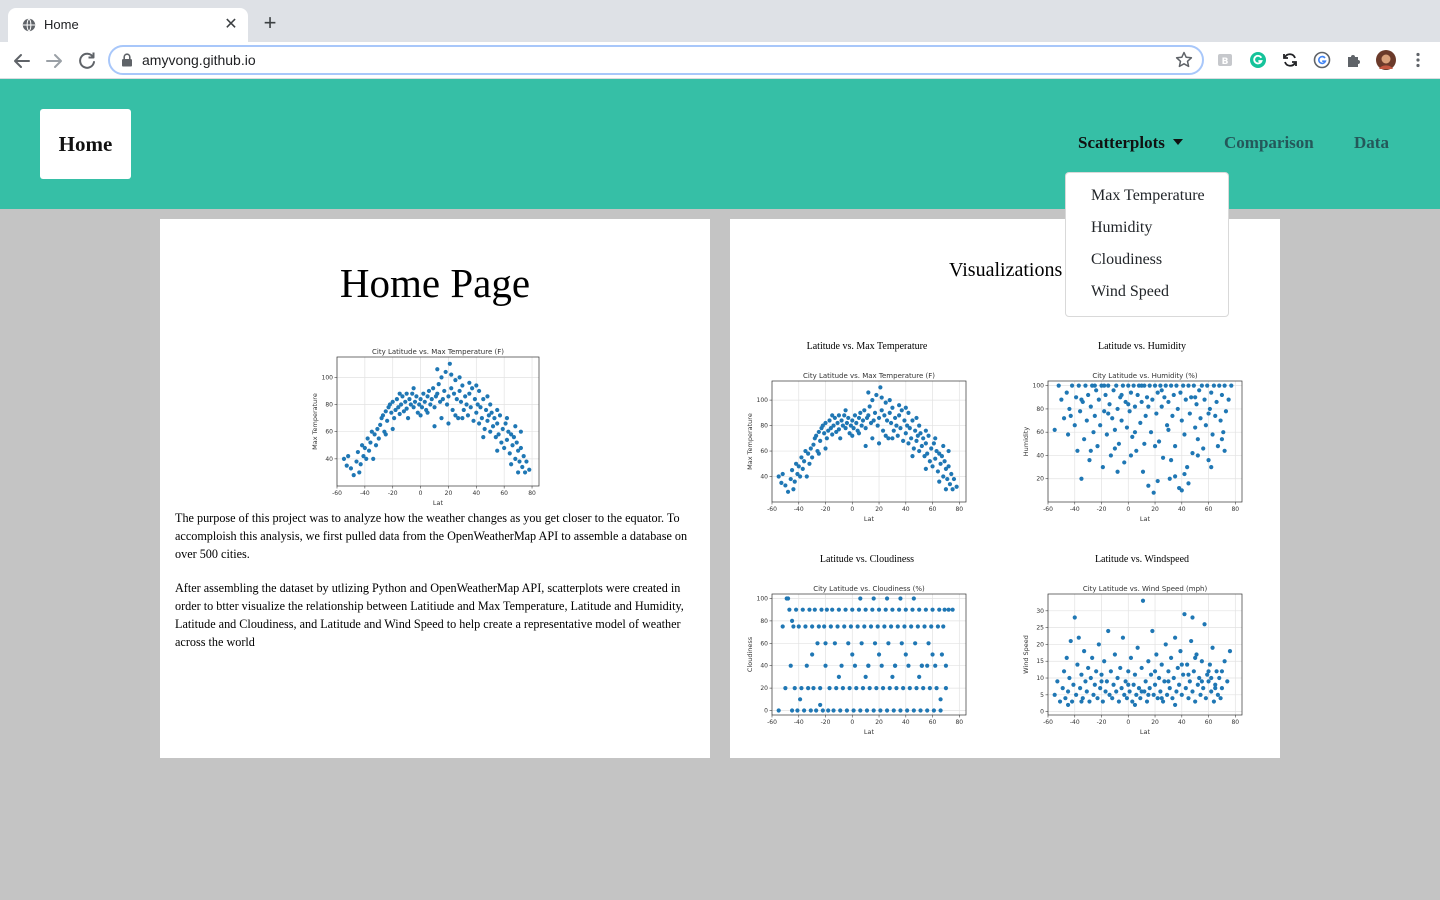 Image resolution: width=1440 pixels, height=900 pixels. Describe the element at coordinates (1322, 60) in the screenshot. I see `google-extension-icon` at that location.